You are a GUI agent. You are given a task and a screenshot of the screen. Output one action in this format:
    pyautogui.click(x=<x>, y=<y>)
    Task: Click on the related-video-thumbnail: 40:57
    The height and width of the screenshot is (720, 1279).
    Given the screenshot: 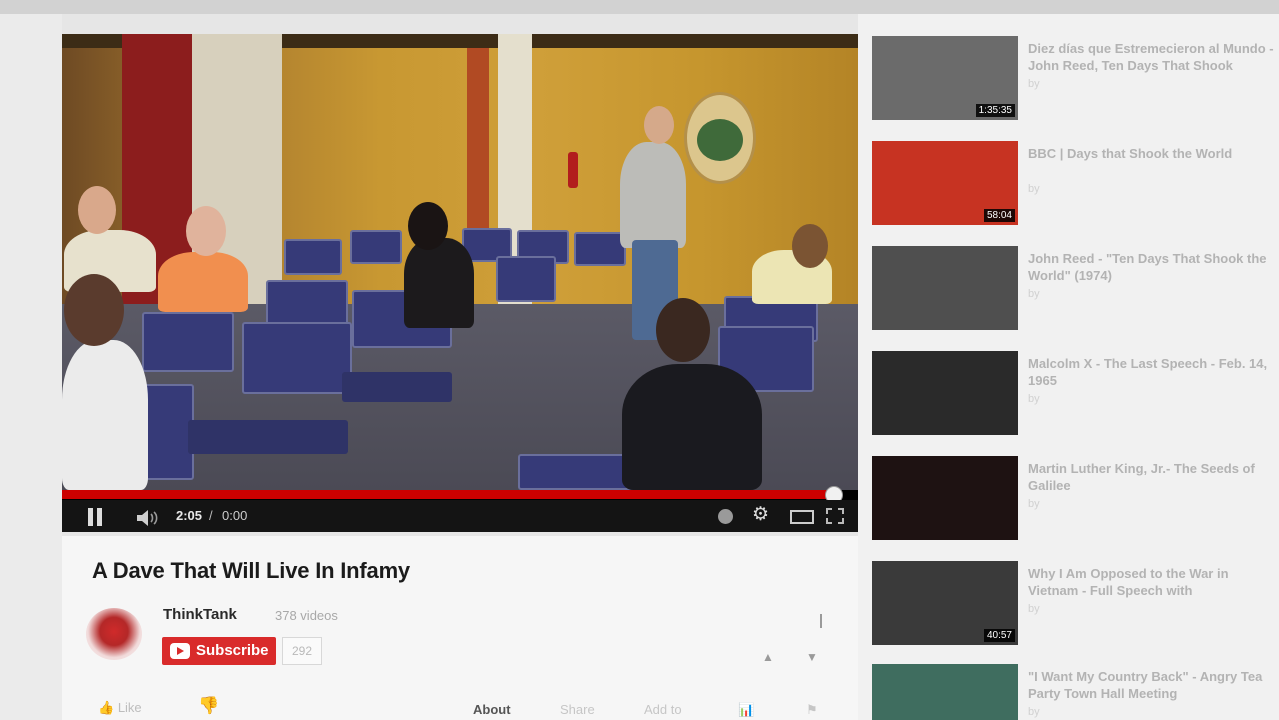 What is the action you would take?
    pyautogui.click(x=945, y=603)
    